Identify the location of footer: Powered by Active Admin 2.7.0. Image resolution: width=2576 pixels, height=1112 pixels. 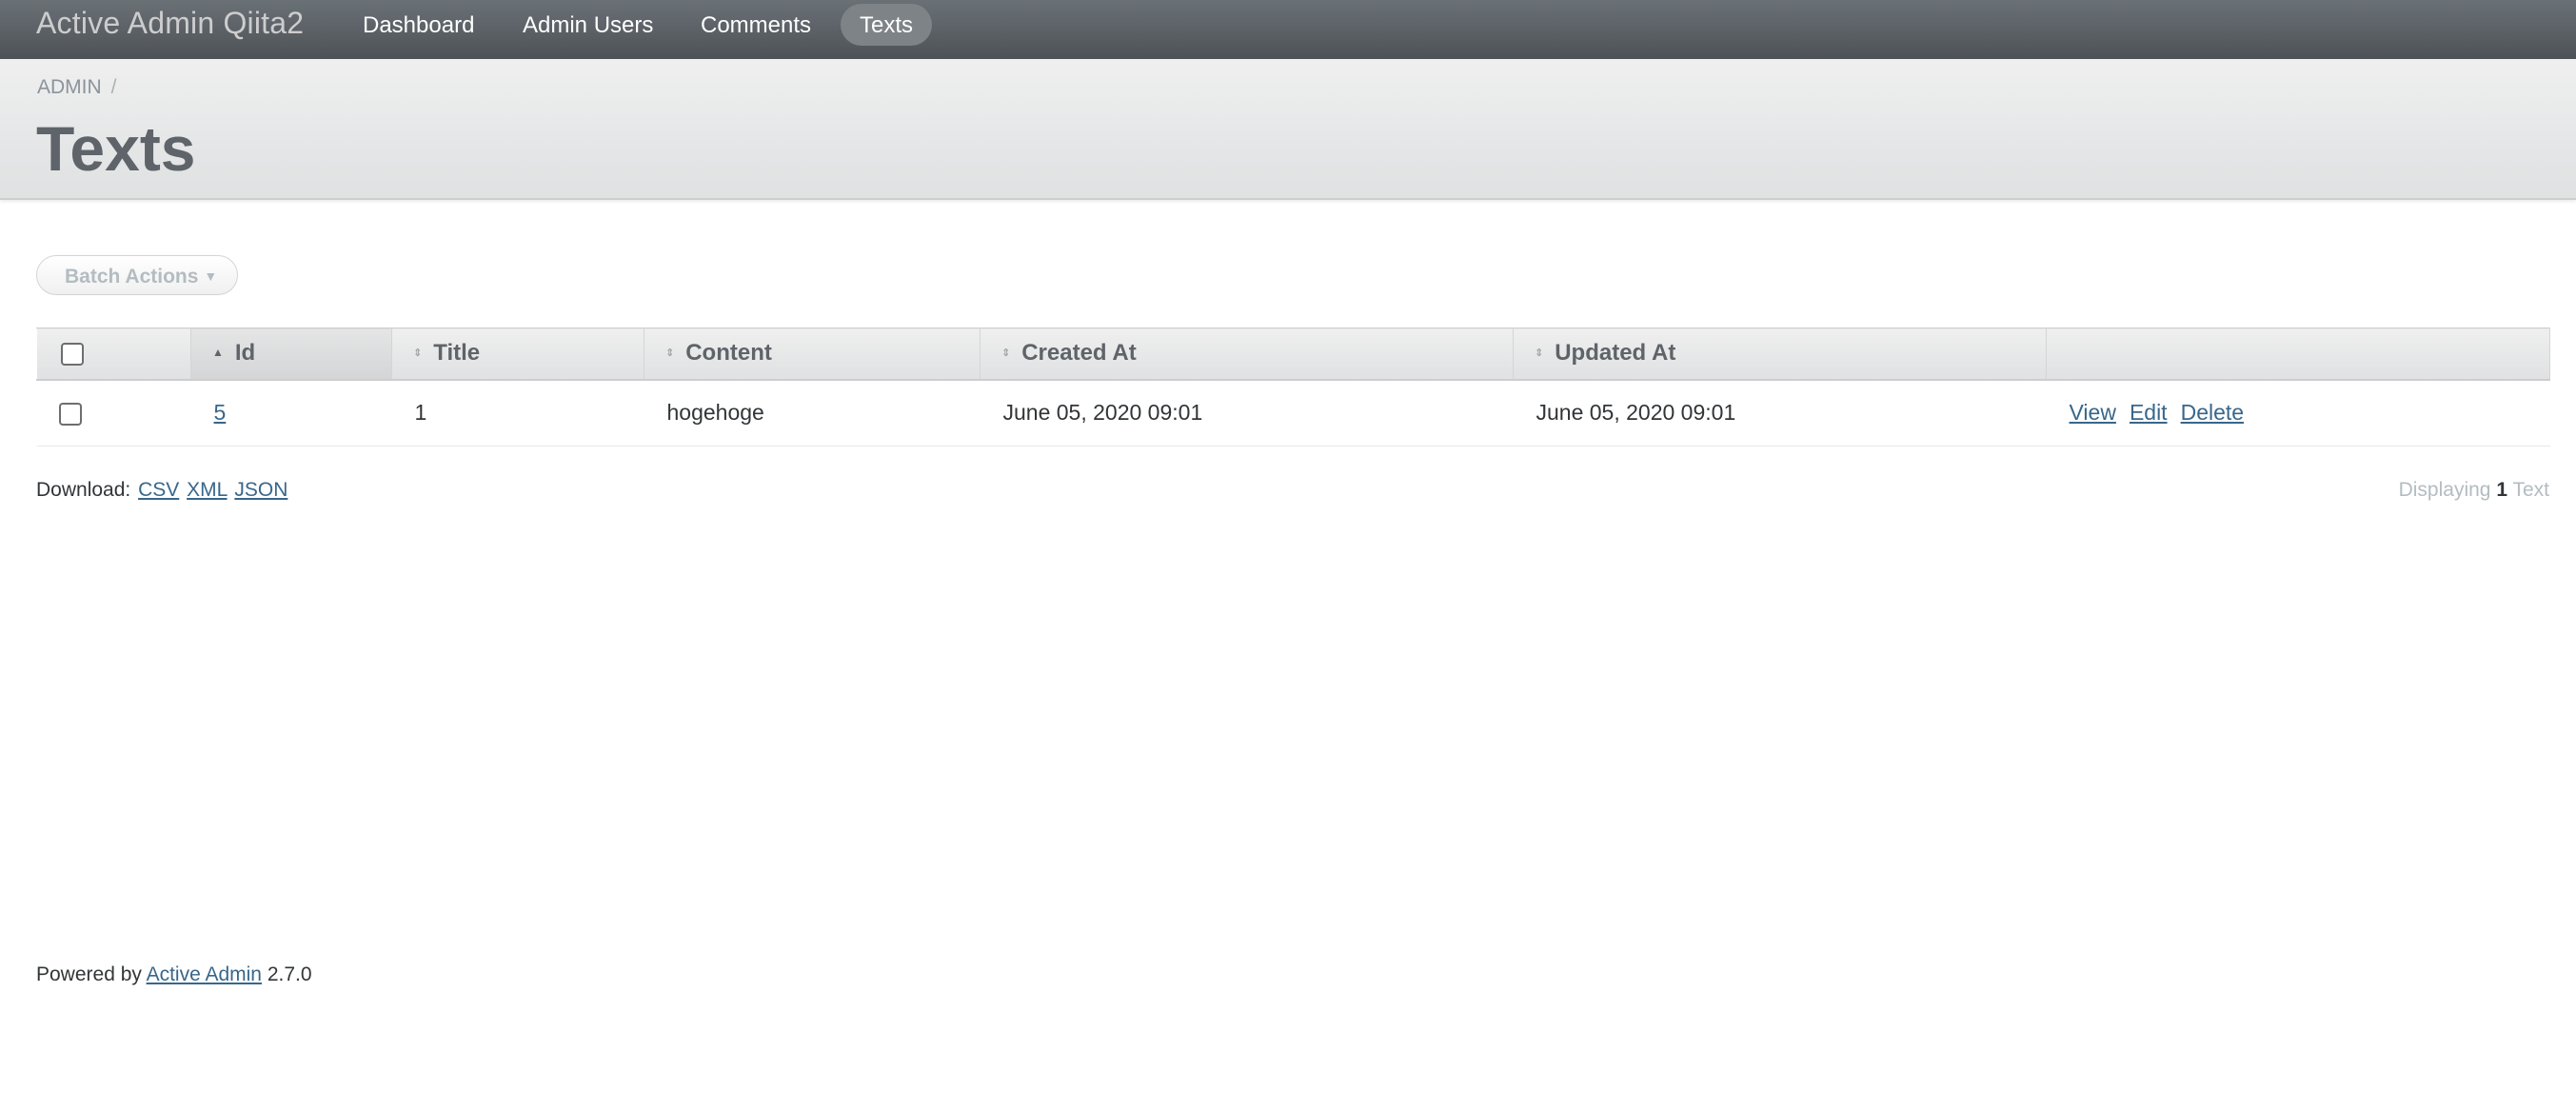
(174, 974).